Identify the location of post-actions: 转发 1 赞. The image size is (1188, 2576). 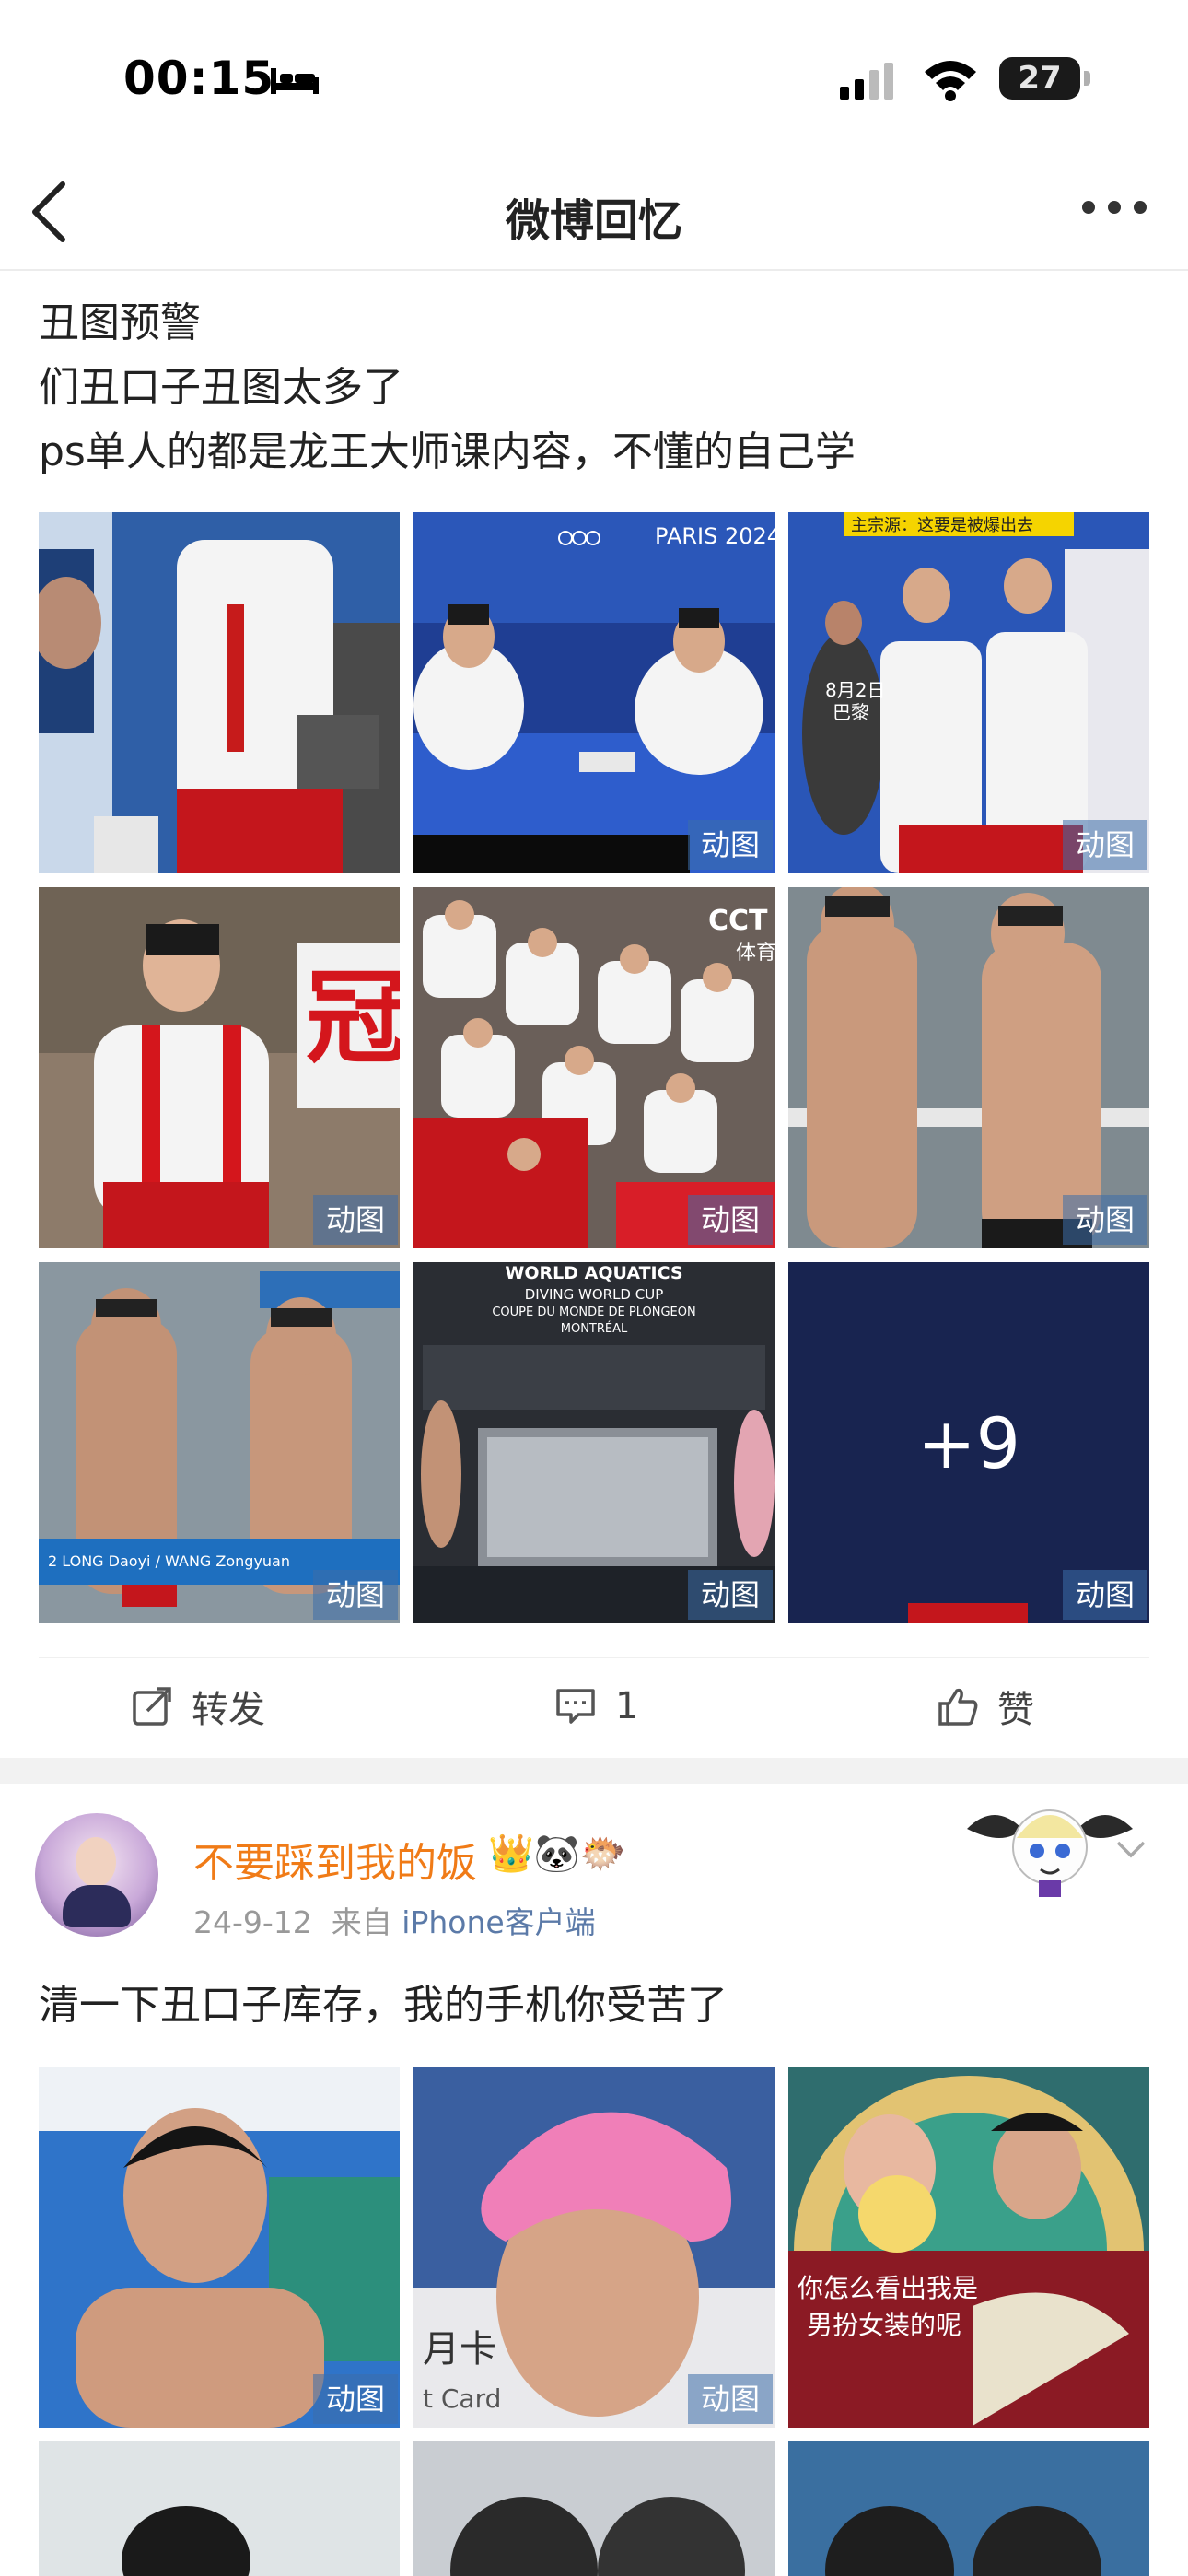
(594, 1708).